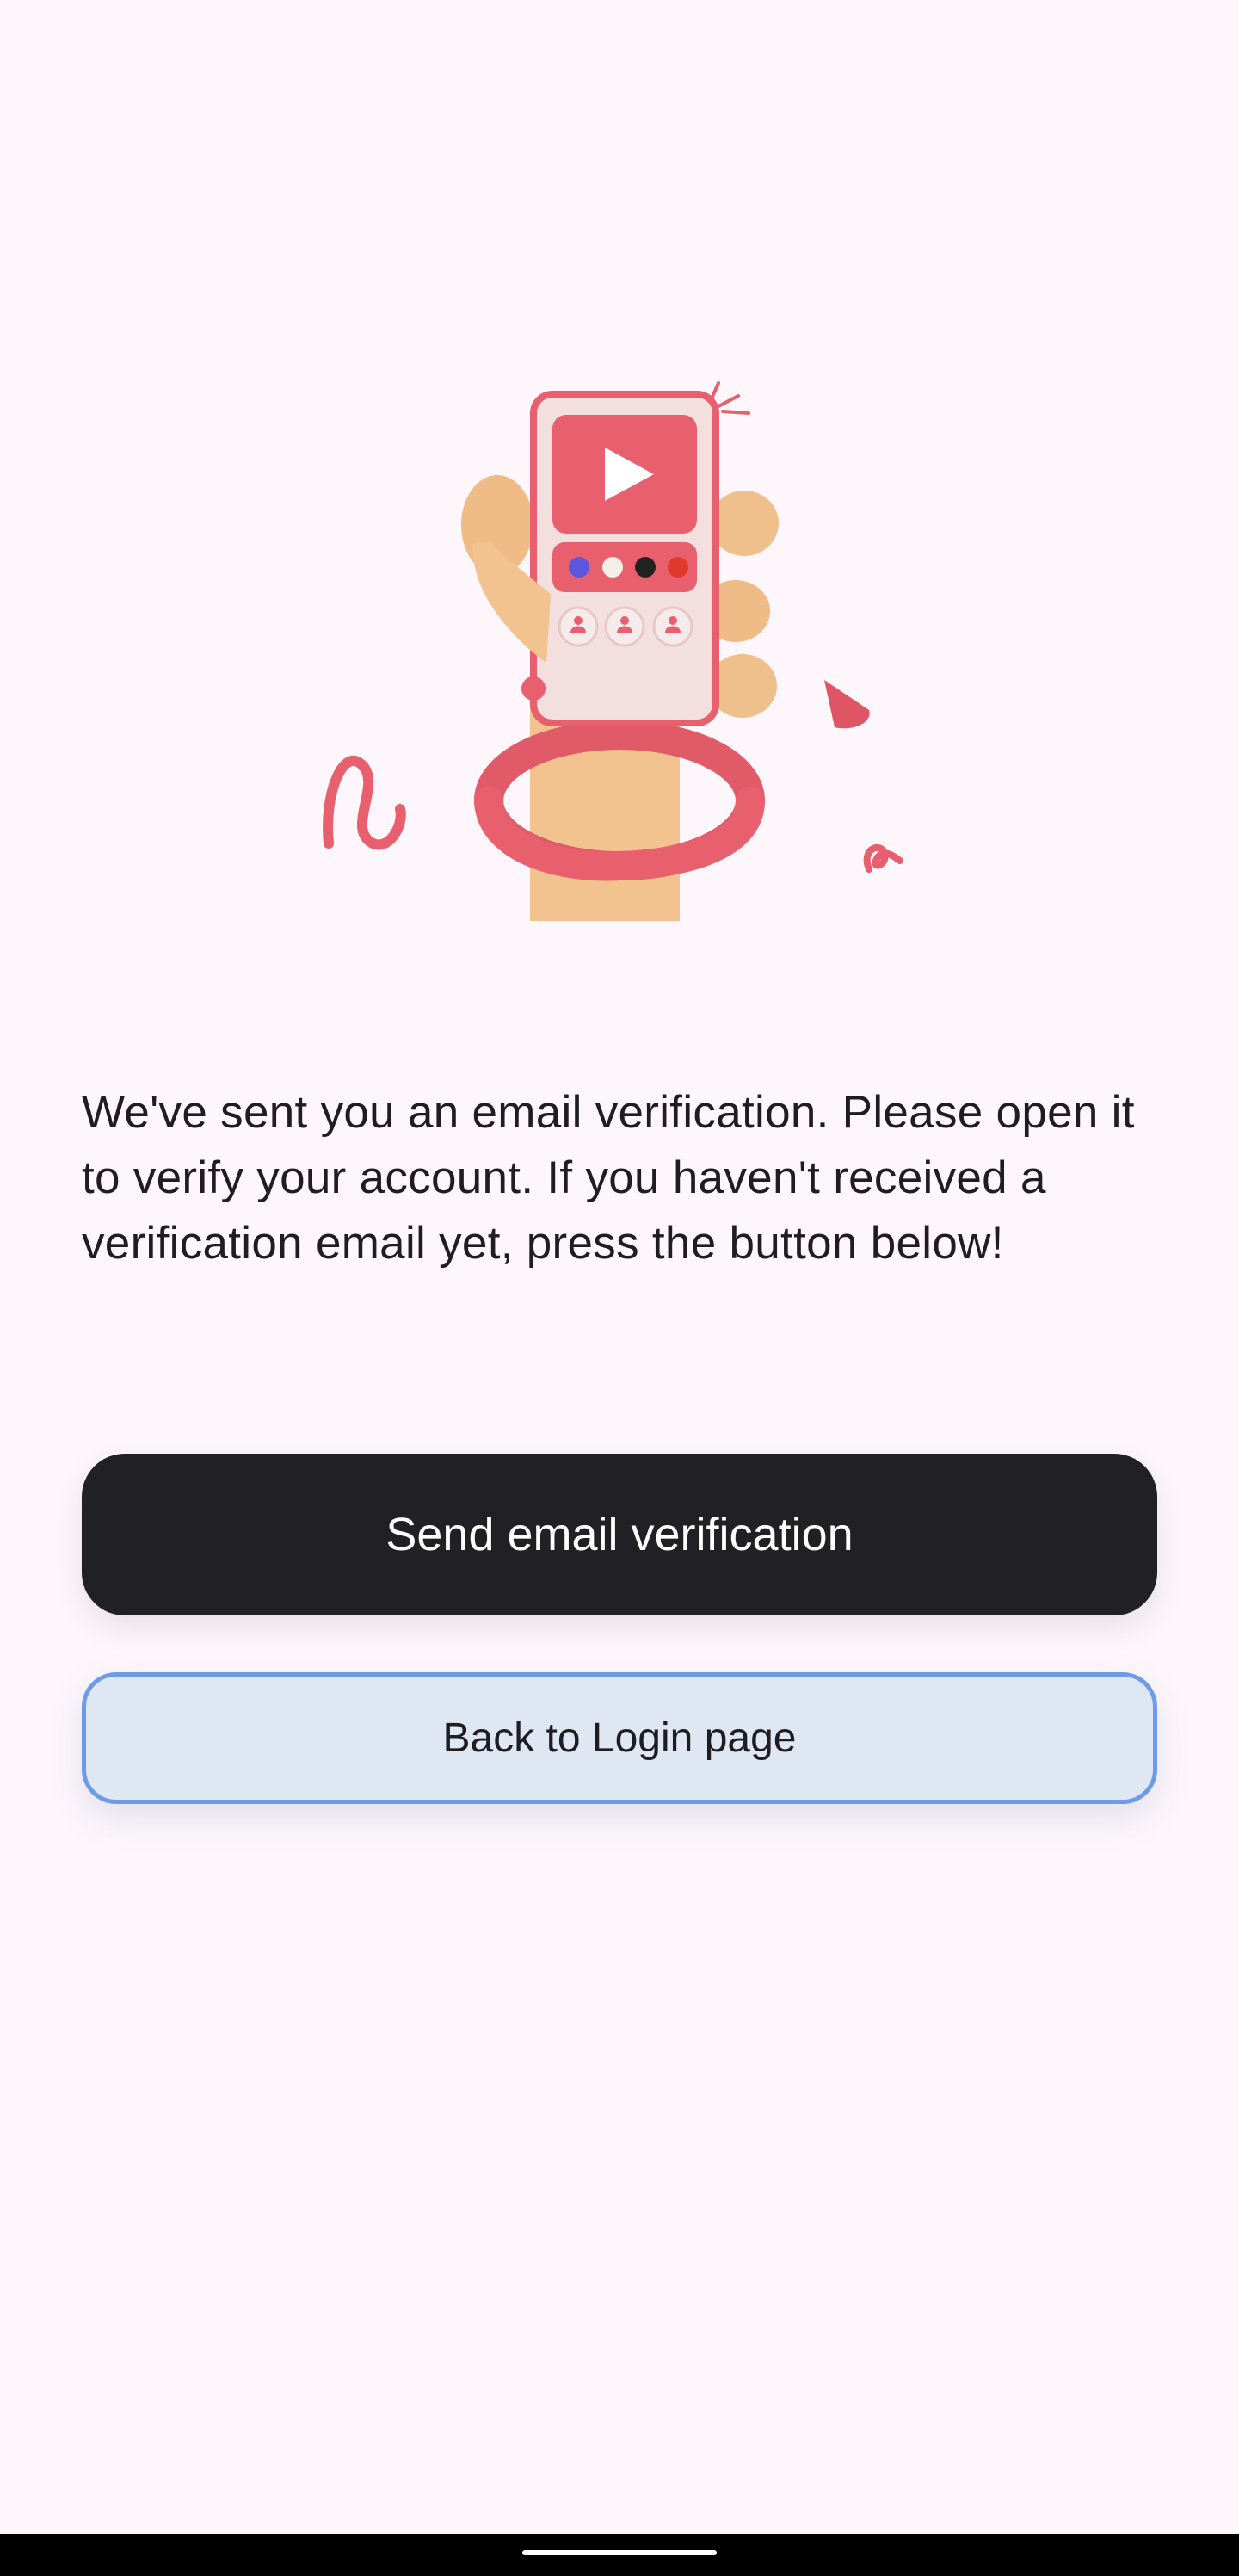 This screenshot has width=1239, height=2576. What do you see at coordinates (364, 802) in the screenshot?
I see `curl-left-decoration` at bounding box center [364, 802].